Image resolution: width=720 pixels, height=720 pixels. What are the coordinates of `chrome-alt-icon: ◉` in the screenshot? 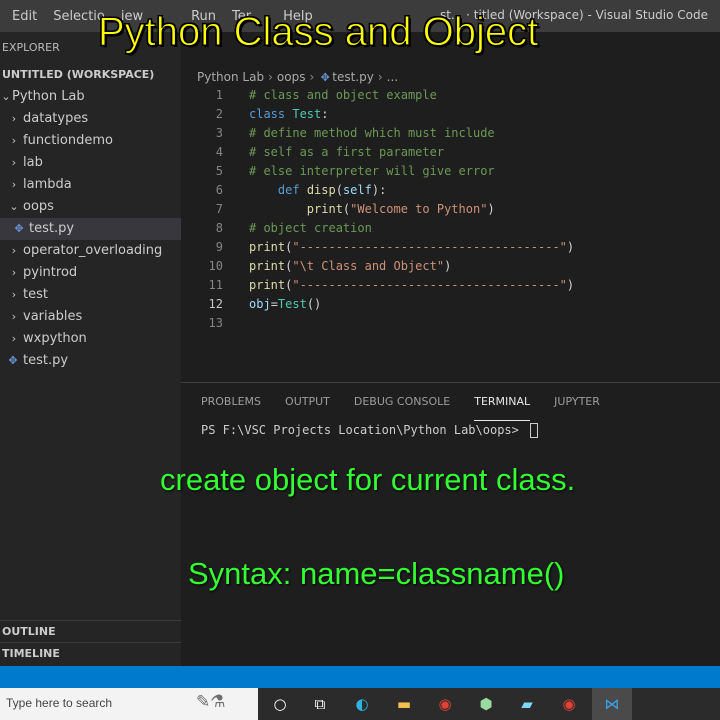 It's located at (569, 704).